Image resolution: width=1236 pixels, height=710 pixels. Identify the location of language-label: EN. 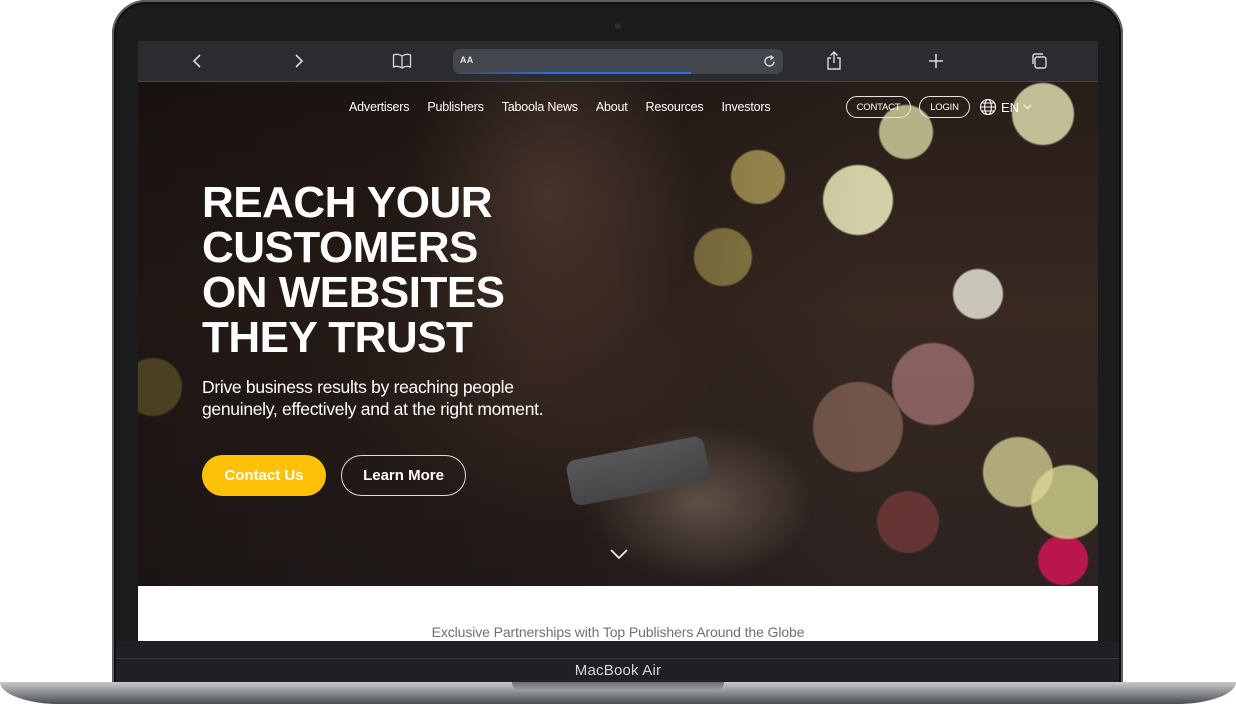
(1010, 107).